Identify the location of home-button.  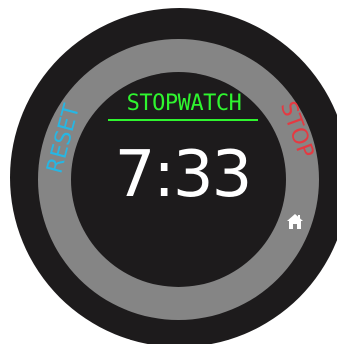
(295, 222).